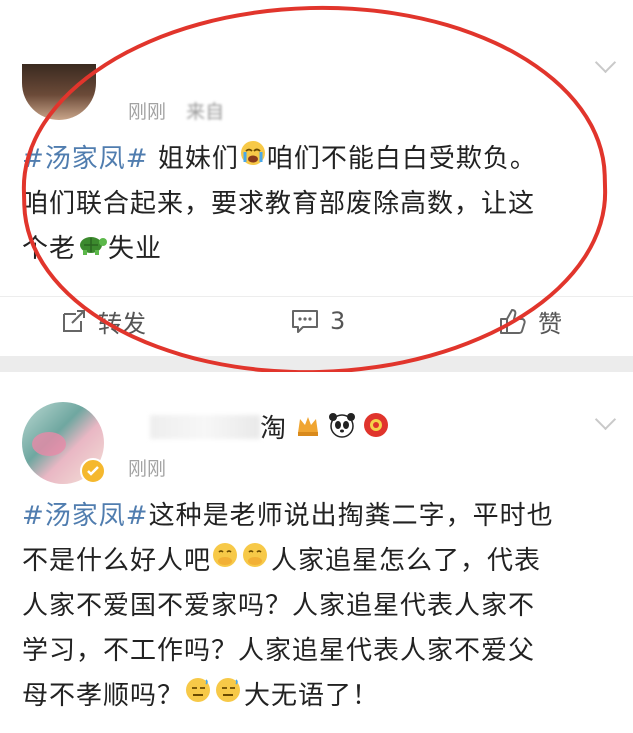  I want to click on post-text: 人家追星怎么了，代表, so click(406, 561).